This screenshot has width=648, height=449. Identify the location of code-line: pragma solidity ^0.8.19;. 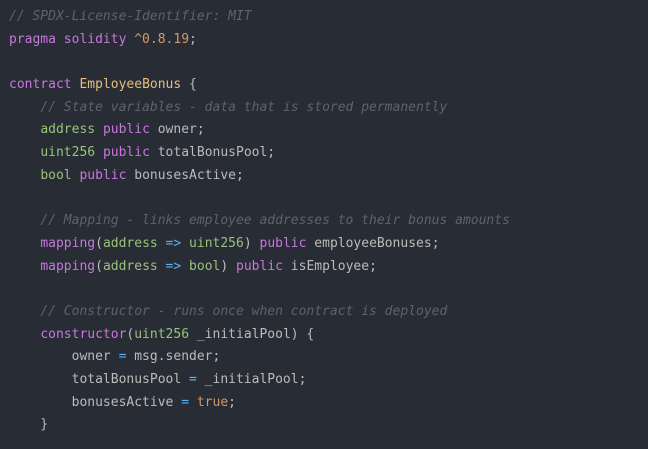
(328, 40).